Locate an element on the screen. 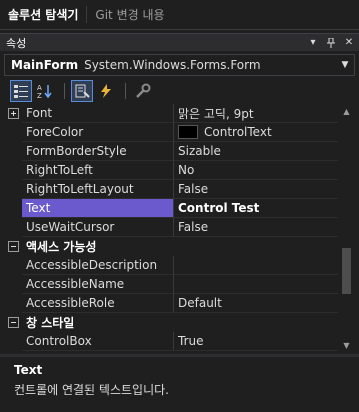 The width and height of the screenshot is (359, 412). property-value: 맑은 고딕, 9pt is located at coordinates (256, 113).